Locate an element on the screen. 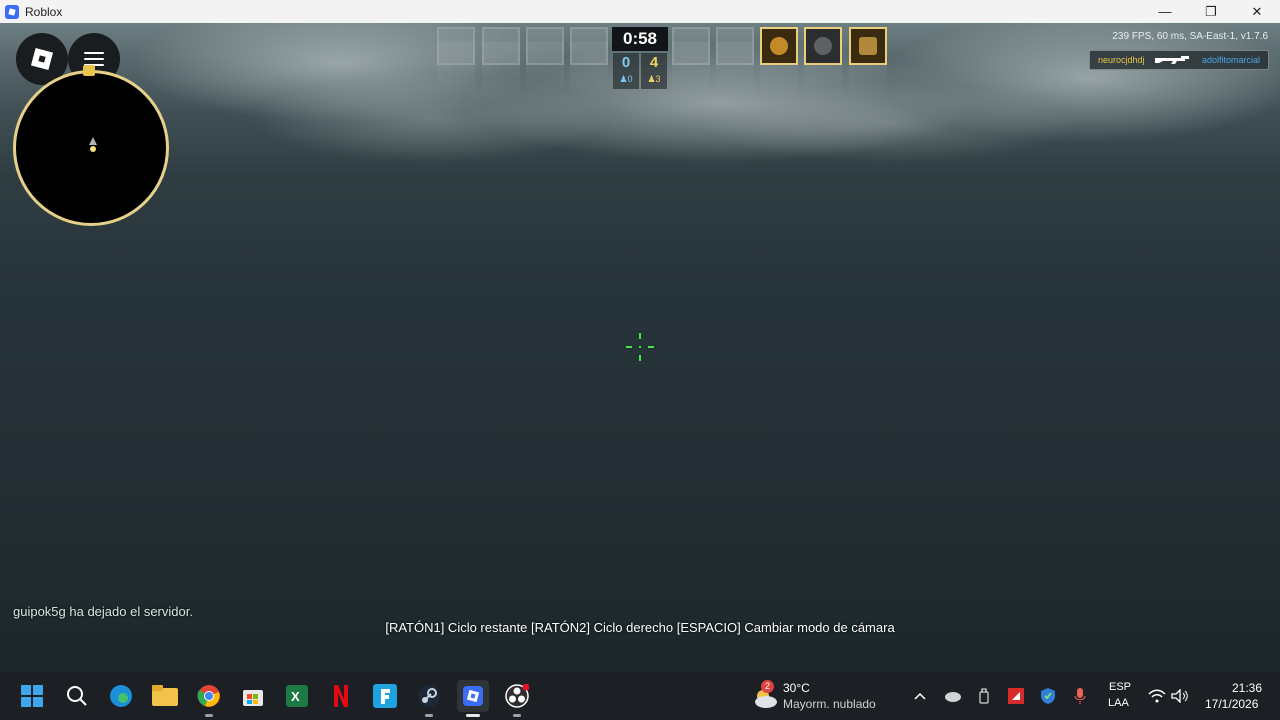 Image resolution: width=1280 pixels, height=720 pixels. wifi-icon is located at coordinates (1157, 696).